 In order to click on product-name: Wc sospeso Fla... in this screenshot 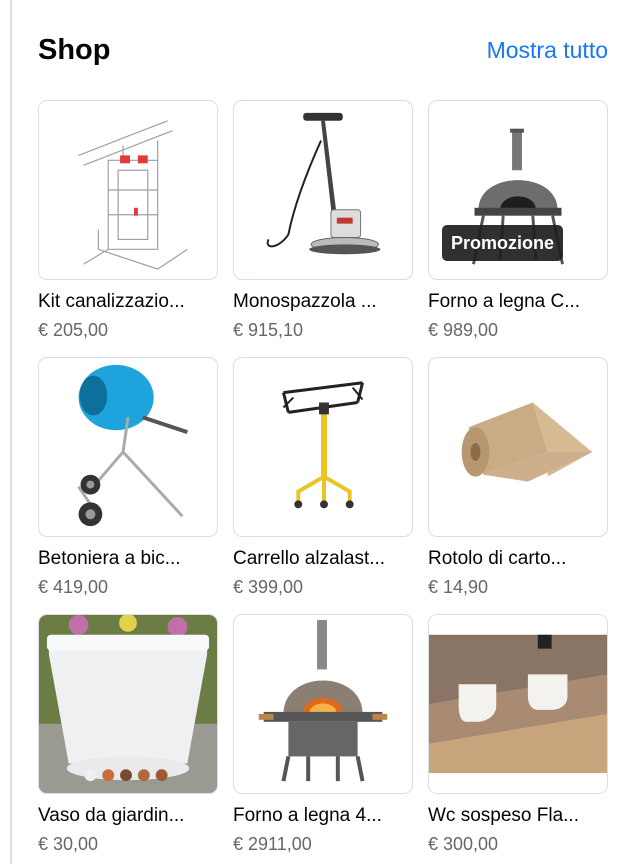, I will do `click(503, 815)`.